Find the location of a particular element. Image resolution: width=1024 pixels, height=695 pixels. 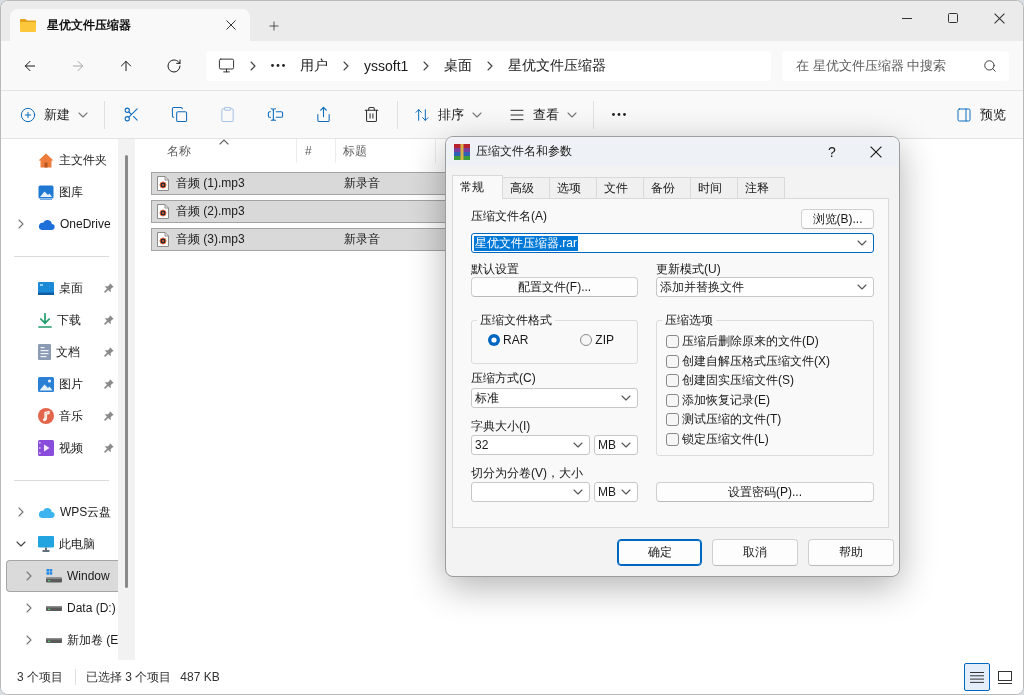

breadcrumb: 用户 is located at coordinates (314, 65).